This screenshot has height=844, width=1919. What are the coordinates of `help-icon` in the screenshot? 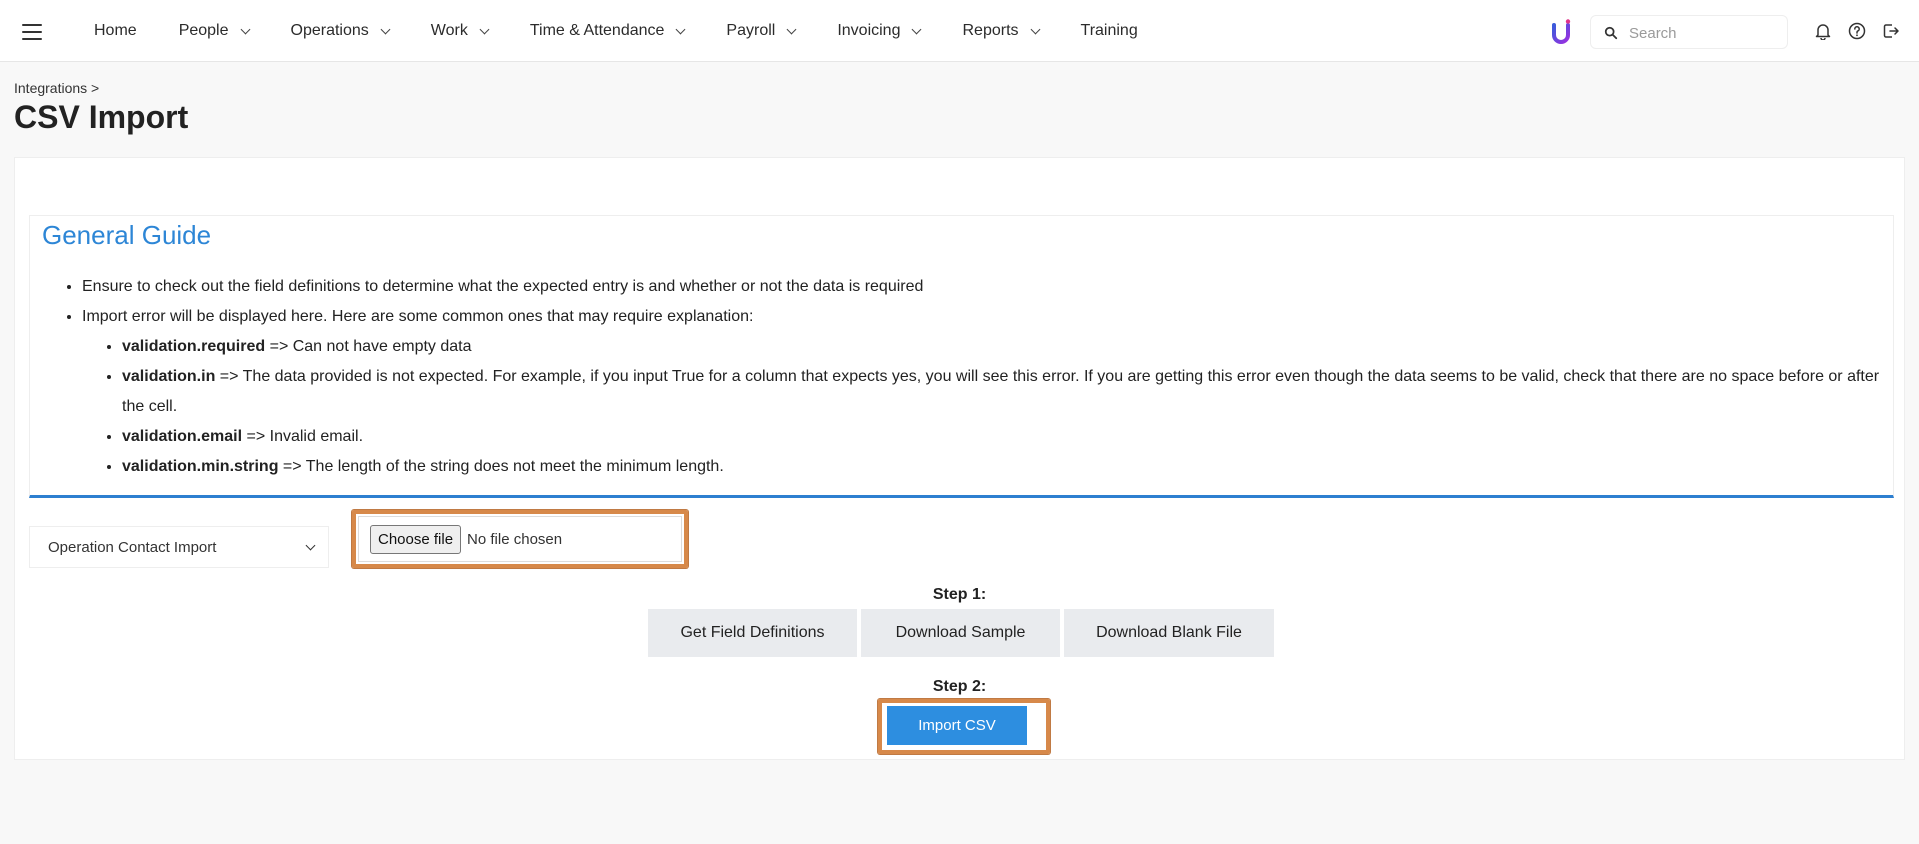 It's located at (1857, 31).